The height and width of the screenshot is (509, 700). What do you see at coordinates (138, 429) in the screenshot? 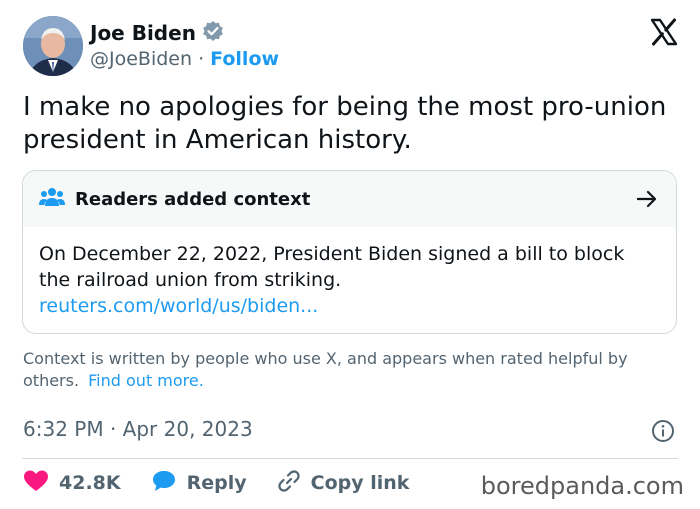
I see `tweet-timestamp: 6:32 PM · Apr 20, 2023` at bounding box center [138, 429].